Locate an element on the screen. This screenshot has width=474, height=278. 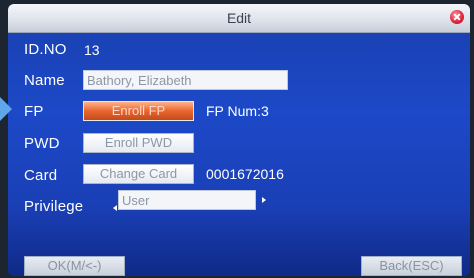
window-title: Edit is located at coordinates (239, 18).